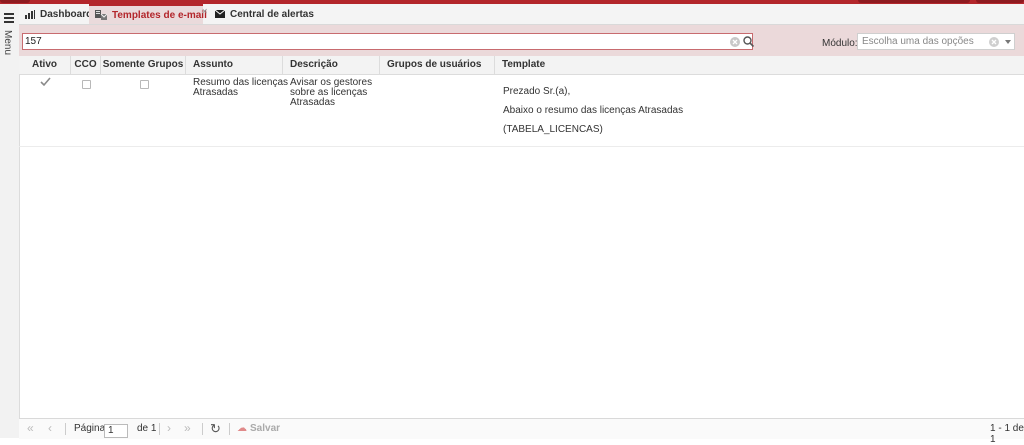 This screenshot has height=445, width=1024. Describe the element at coordinates (265, 428) in the screenshot. I see `save-button: Salvar` at that location.